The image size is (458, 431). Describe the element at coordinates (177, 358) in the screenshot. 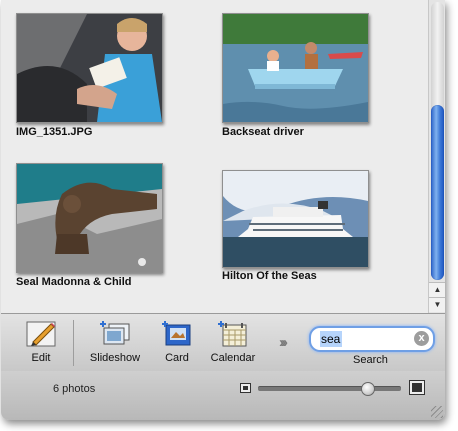

I see `card-label: Card` at that location.